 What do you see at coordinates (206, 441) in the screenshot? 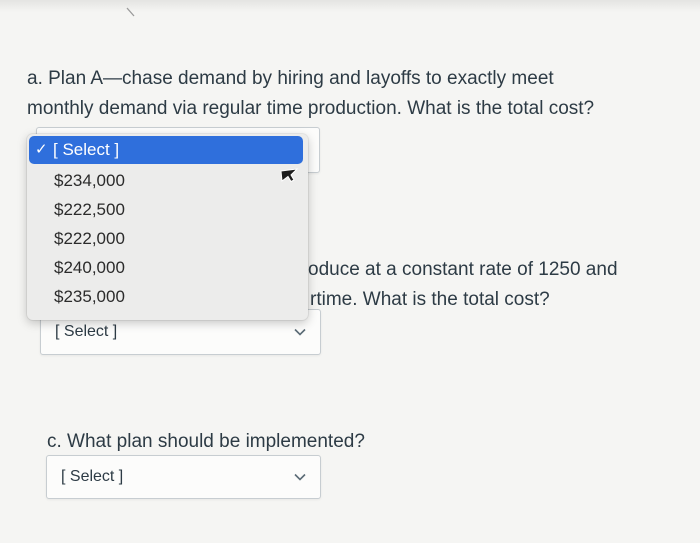
I see `question-c-text: c. What plan should be implemented?` at bounding box center [206, 441].